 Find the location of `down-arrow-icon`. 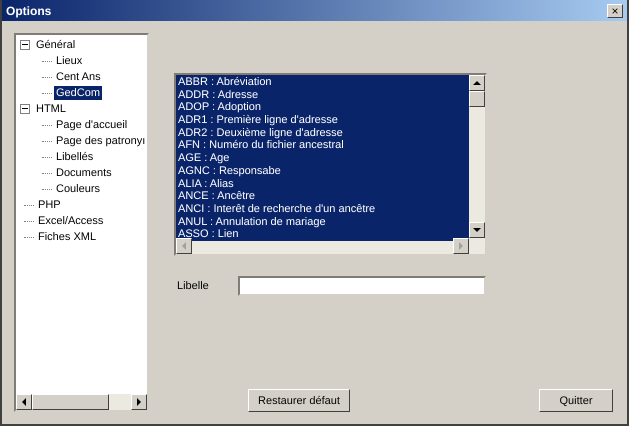

down-arrow-icon is located at coordinates (477, 230).